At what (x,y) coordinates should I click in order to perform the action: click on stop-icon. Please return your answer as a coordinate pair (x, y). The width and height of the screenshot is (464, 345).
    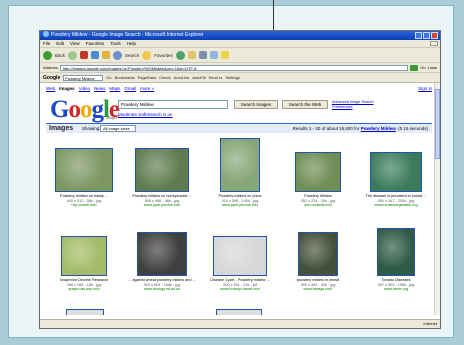
    Looking at the image, I should click on (84, 55).